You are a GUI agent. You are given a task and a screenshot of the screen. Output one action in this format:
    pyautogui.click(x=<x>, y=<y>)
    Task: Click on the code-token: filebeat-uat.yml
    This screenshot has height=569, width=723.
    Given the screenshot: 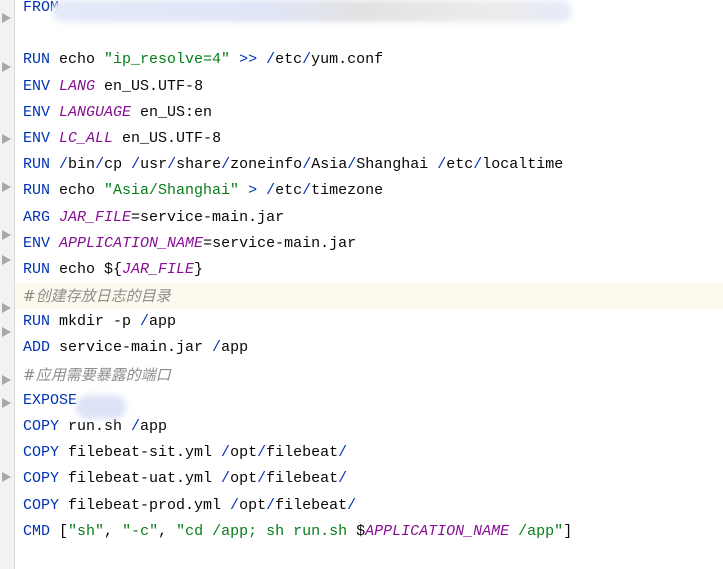 What is the action you would take?
    pyautogui.click(x=140, y=479)
    